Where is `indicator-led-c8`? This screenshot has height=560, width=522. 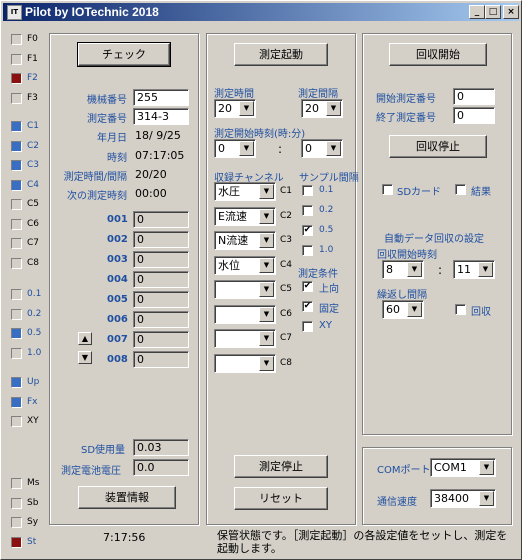
indicator-led-c8 is located at coordinates (16, 263).